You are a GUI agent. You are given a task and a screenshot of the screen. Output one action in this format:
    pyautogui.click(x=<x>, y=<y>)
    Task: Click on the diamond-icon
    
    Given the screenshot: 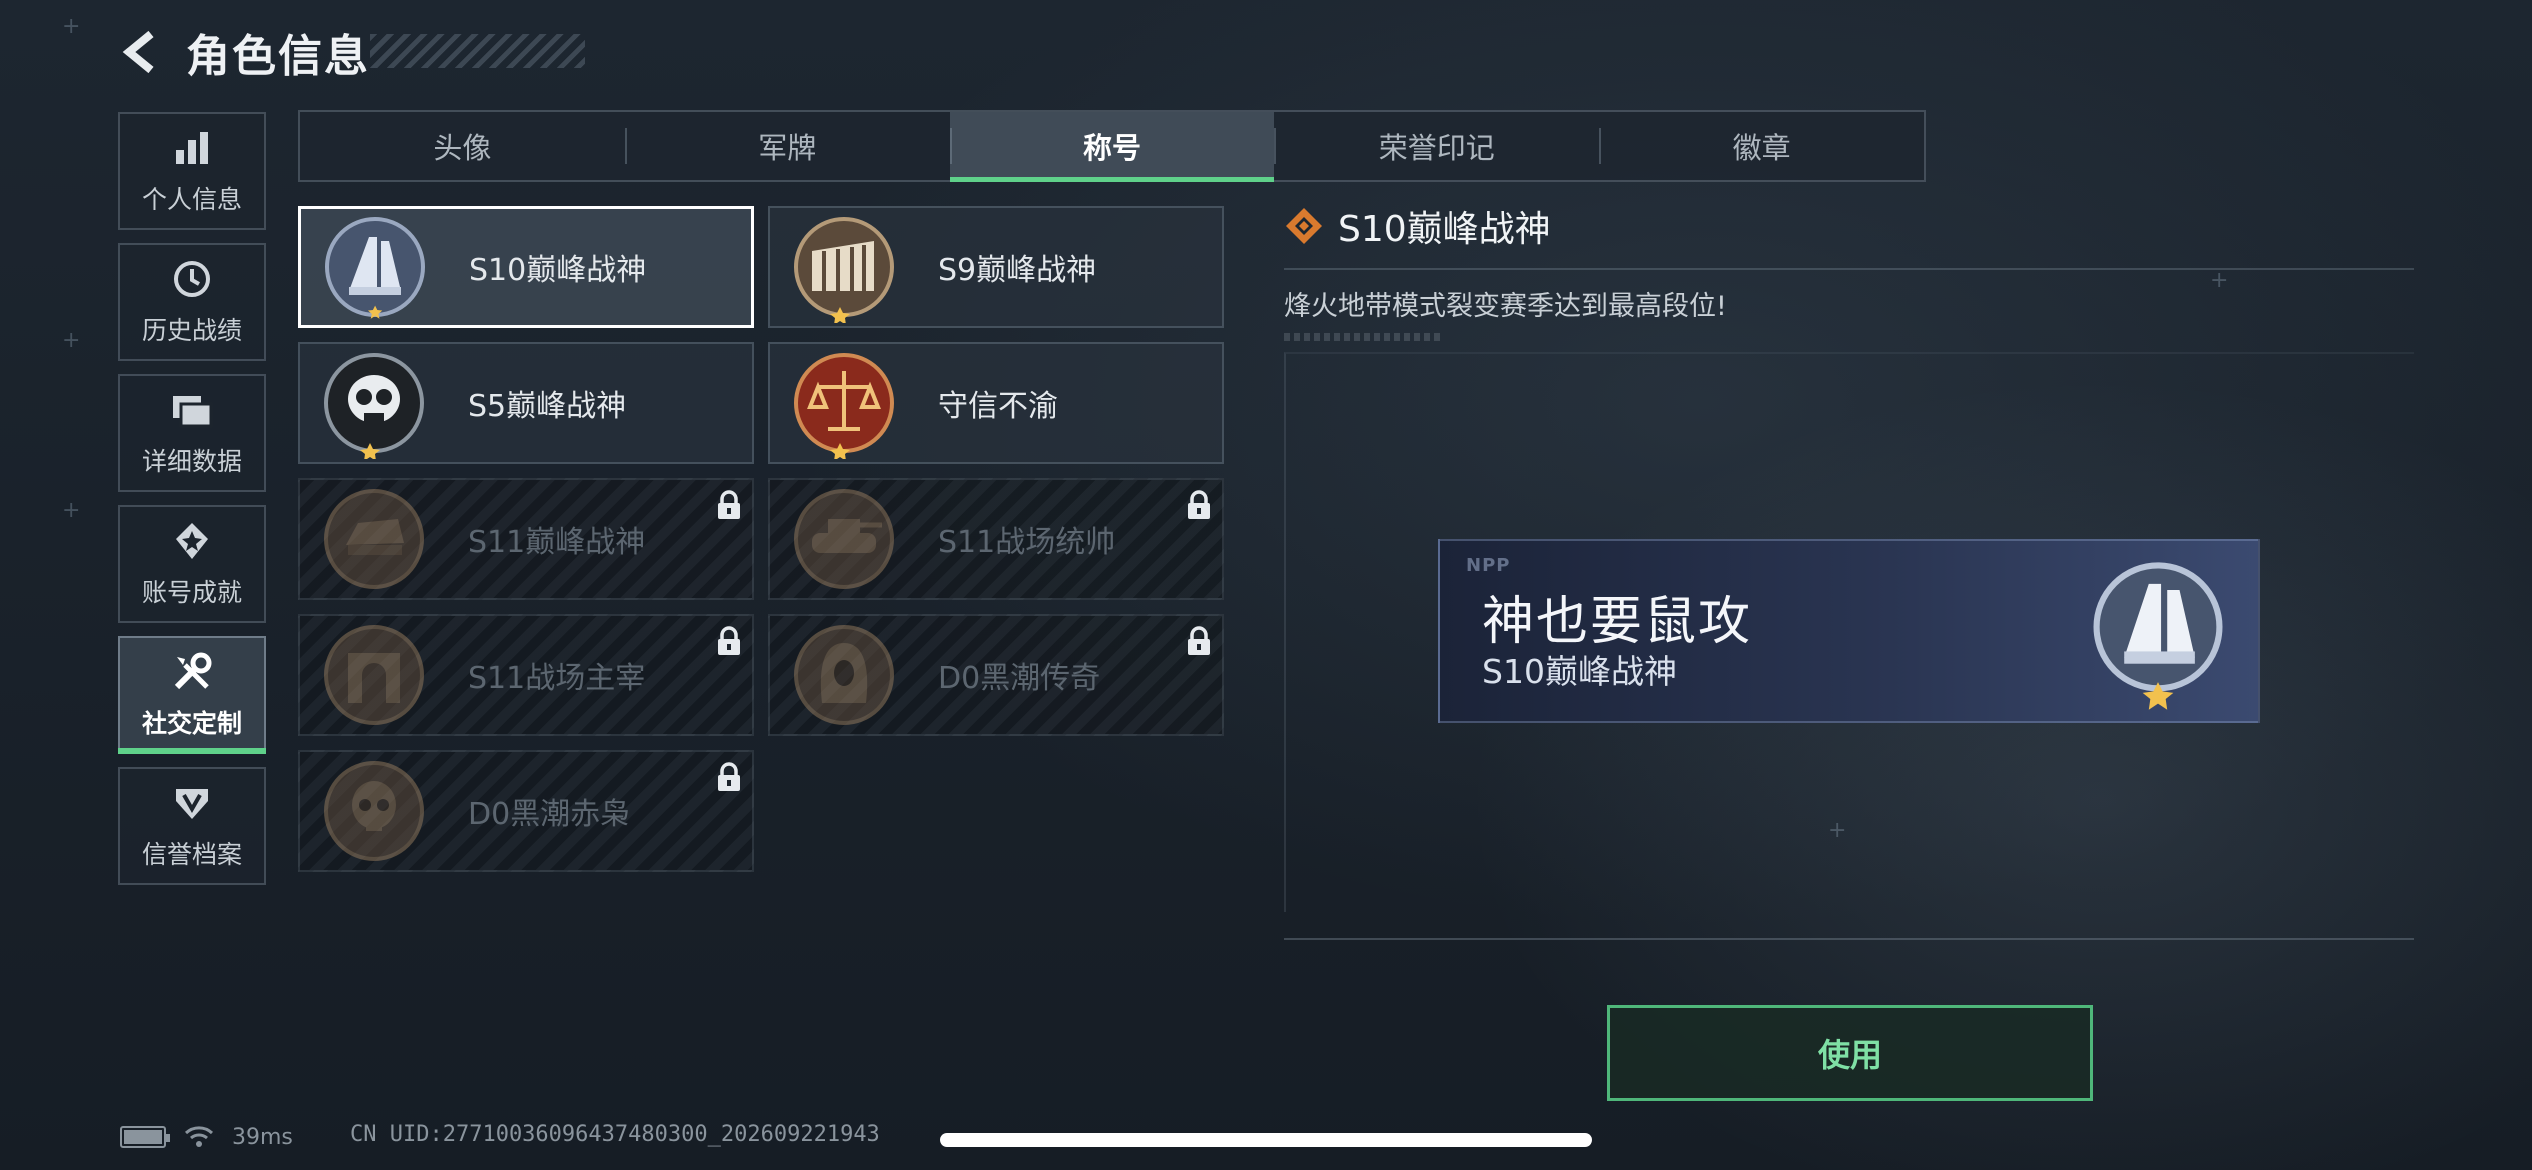 What is the action you would take?
    pyautogui.click(x=1304, y=226)
    